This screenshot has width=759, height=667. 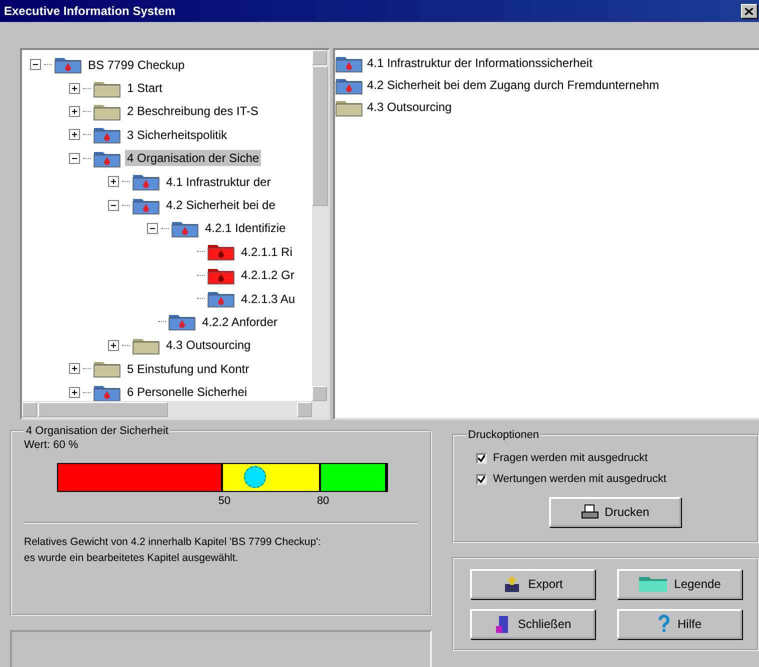 I want to click on close-icon, so click(x=749, y=11).